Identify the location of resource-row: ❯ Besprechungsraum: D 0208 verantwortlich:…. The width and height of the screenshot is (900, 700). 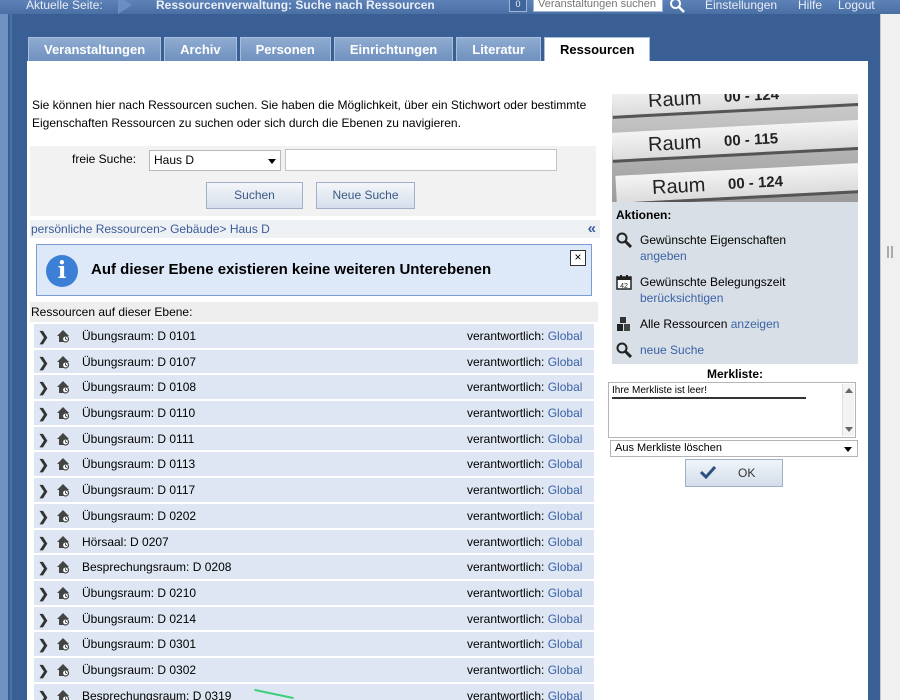
(314, 566).